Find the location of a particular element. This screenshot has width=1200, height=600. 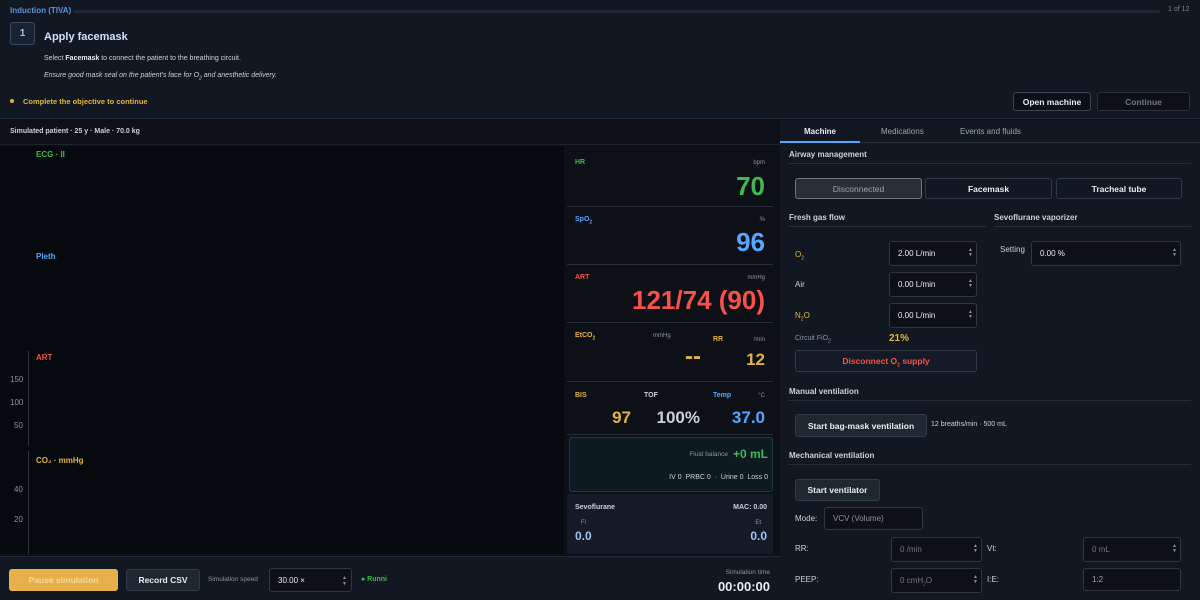

dot-icon is located at coordinates (12, 101).